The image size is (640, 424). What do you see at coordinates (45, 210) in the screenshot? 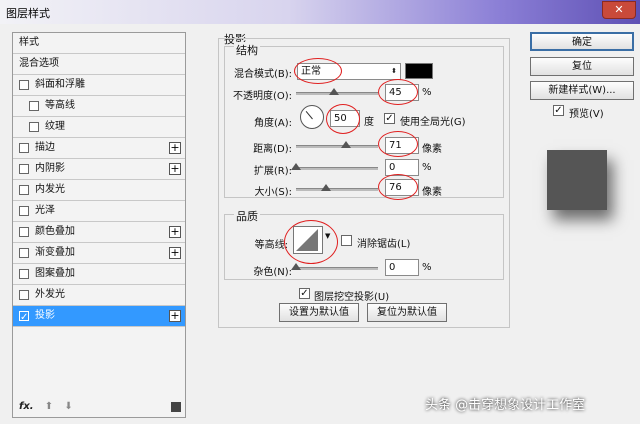
I see `sidebar-item-label: 光泽` at bounding box center [45, 210].